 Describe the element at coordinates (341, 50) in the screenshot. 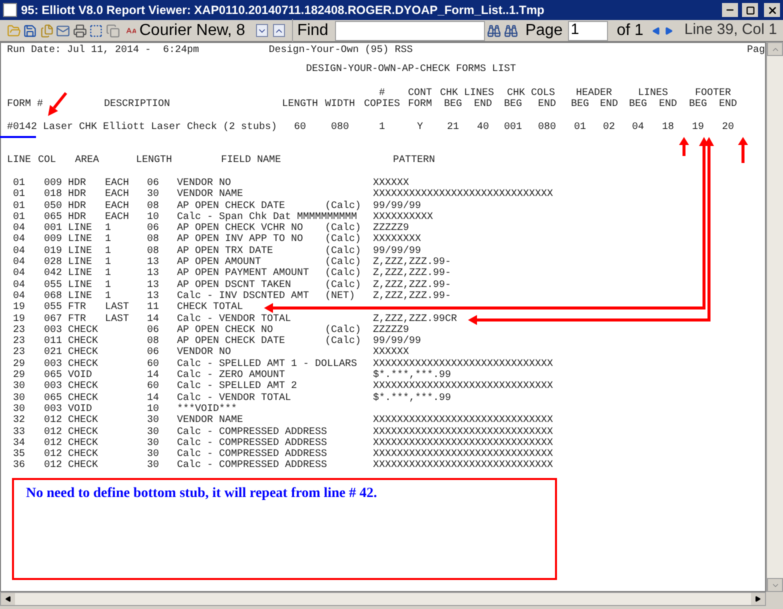

I see `report-system: Design-Your-Own (95) RSS` at that location.